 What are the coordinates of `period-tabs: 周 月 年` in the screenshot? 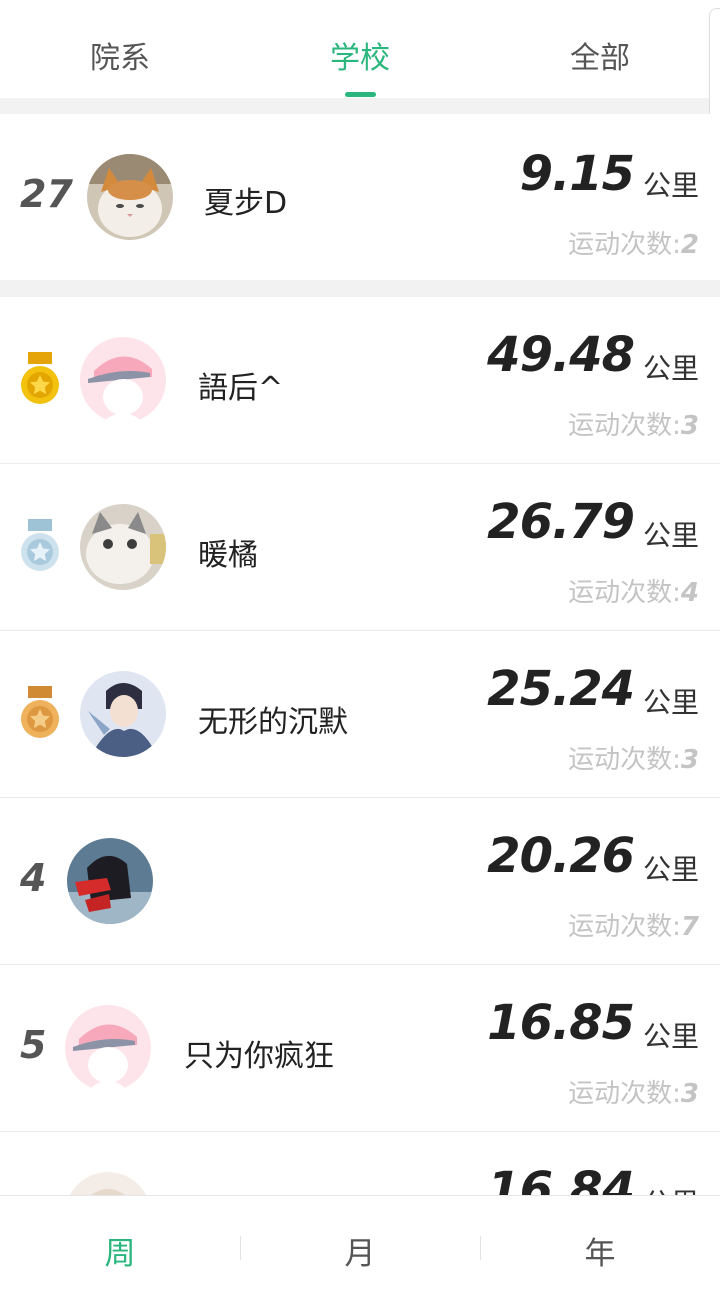 It's located at (360, 1248).